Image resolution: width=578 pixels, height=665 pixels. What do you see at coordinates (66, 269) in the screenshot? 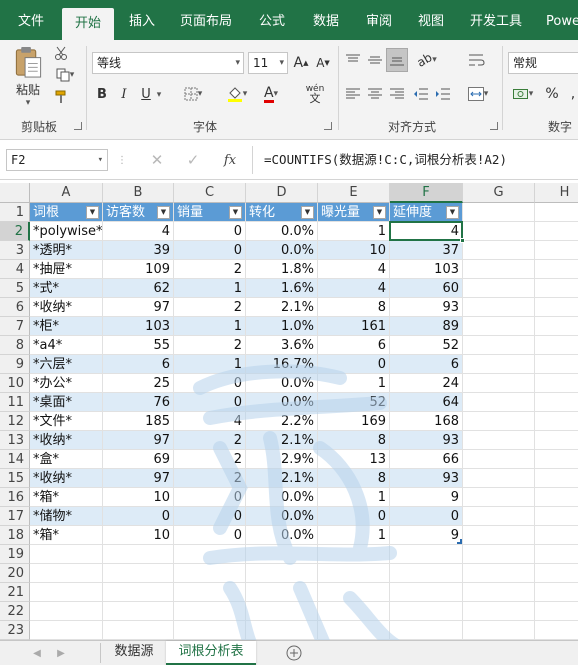
I see `cell: *抽屉*` at bounding box center [66, 269].